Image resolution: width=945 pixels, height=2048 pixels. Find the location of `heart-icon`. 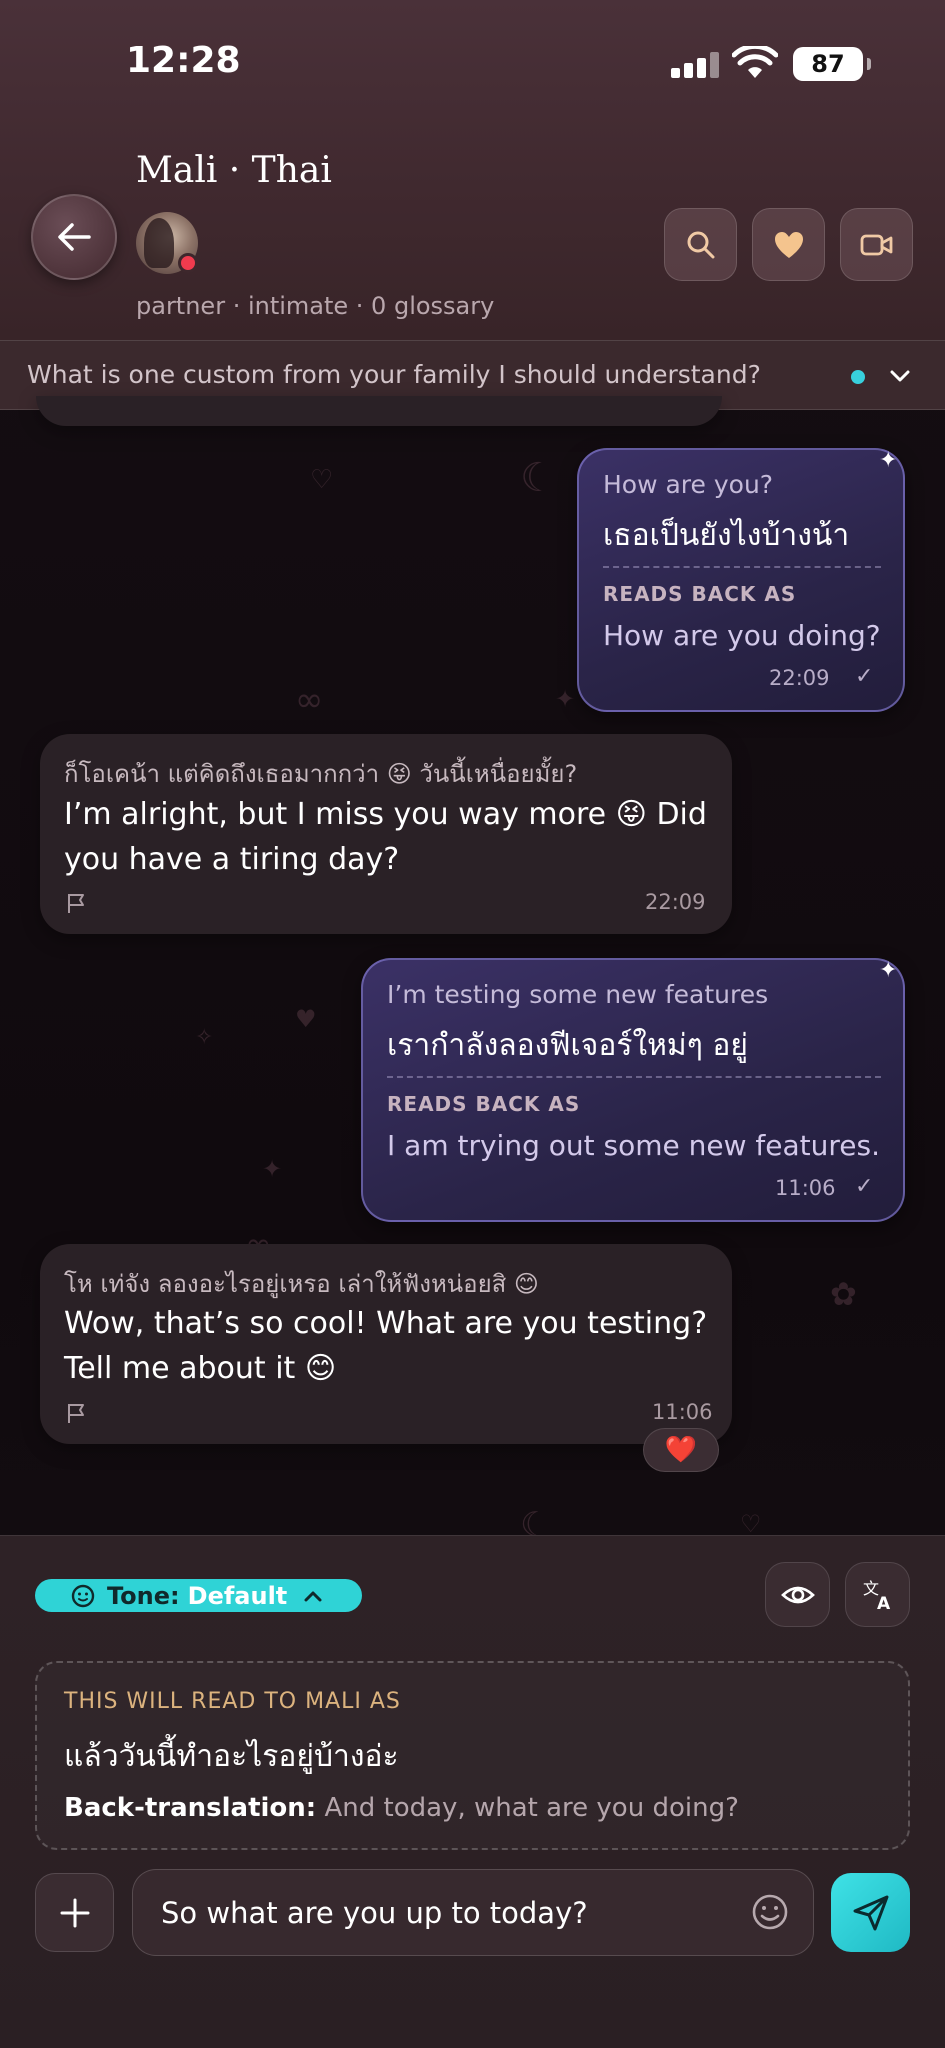

heart-icon is located at coordinates (788, 244).